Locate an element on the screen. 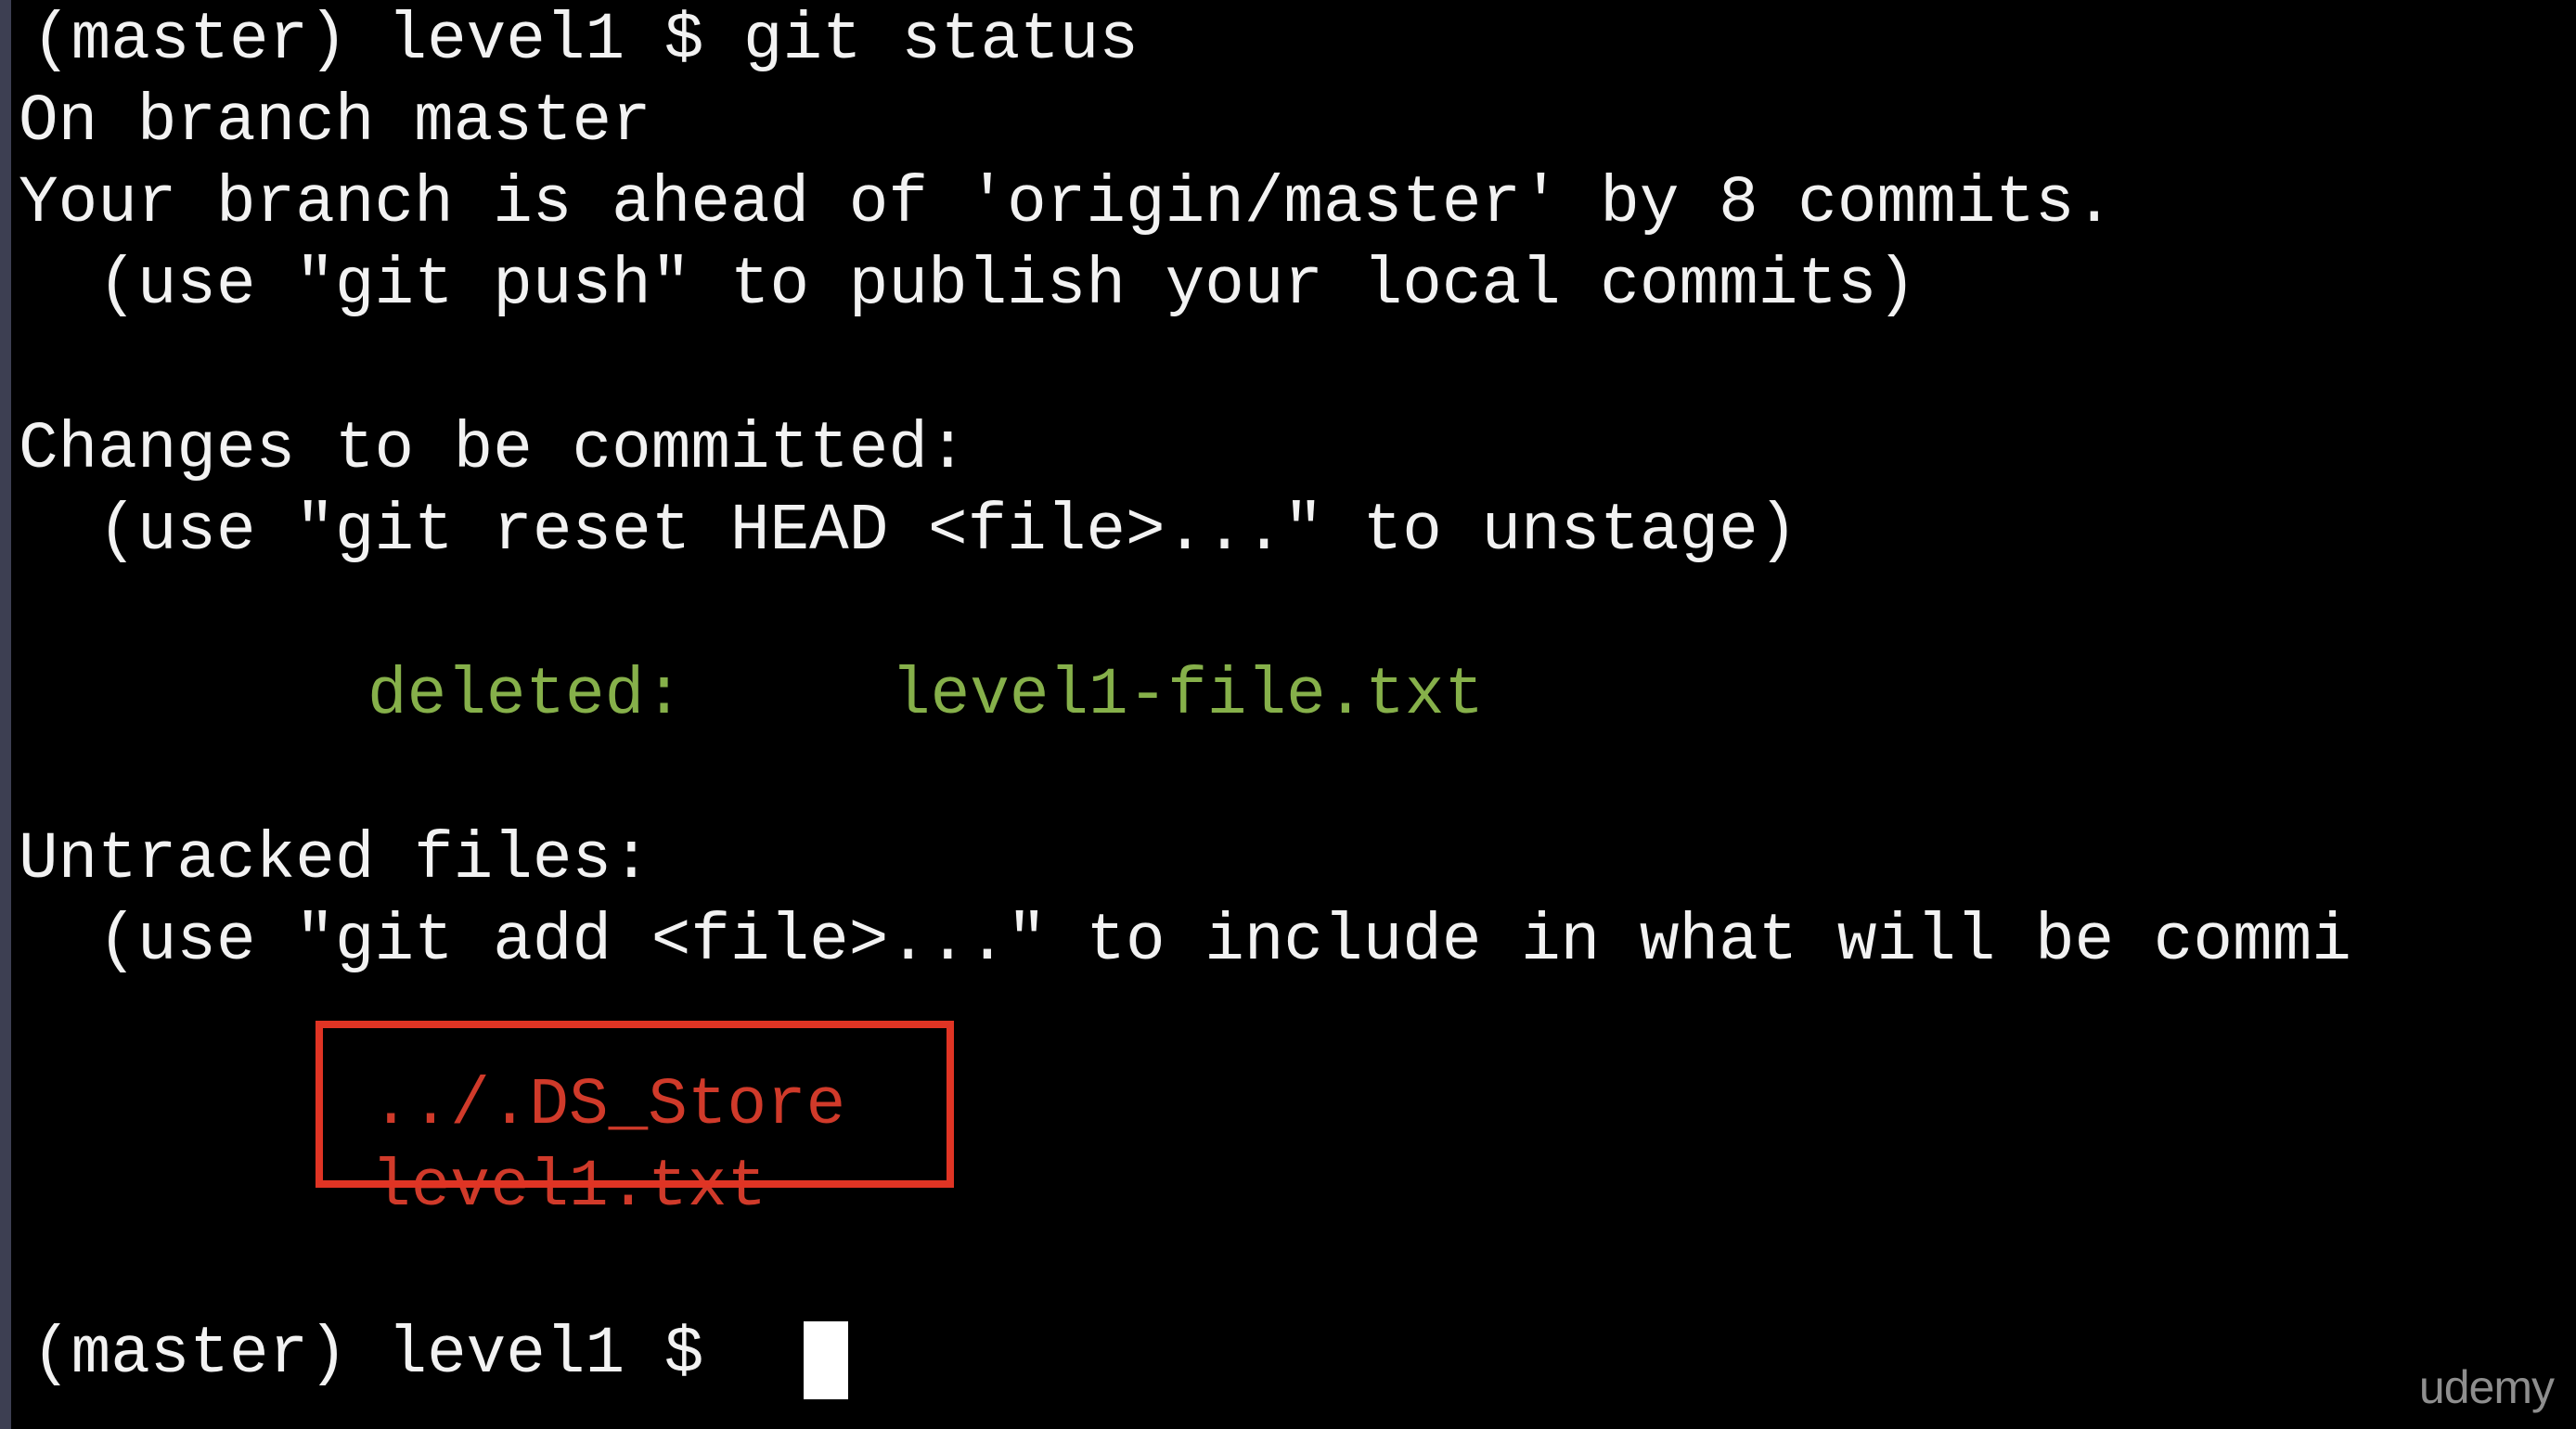  annotation-highlight-box is located at coordinates (635, 1104).